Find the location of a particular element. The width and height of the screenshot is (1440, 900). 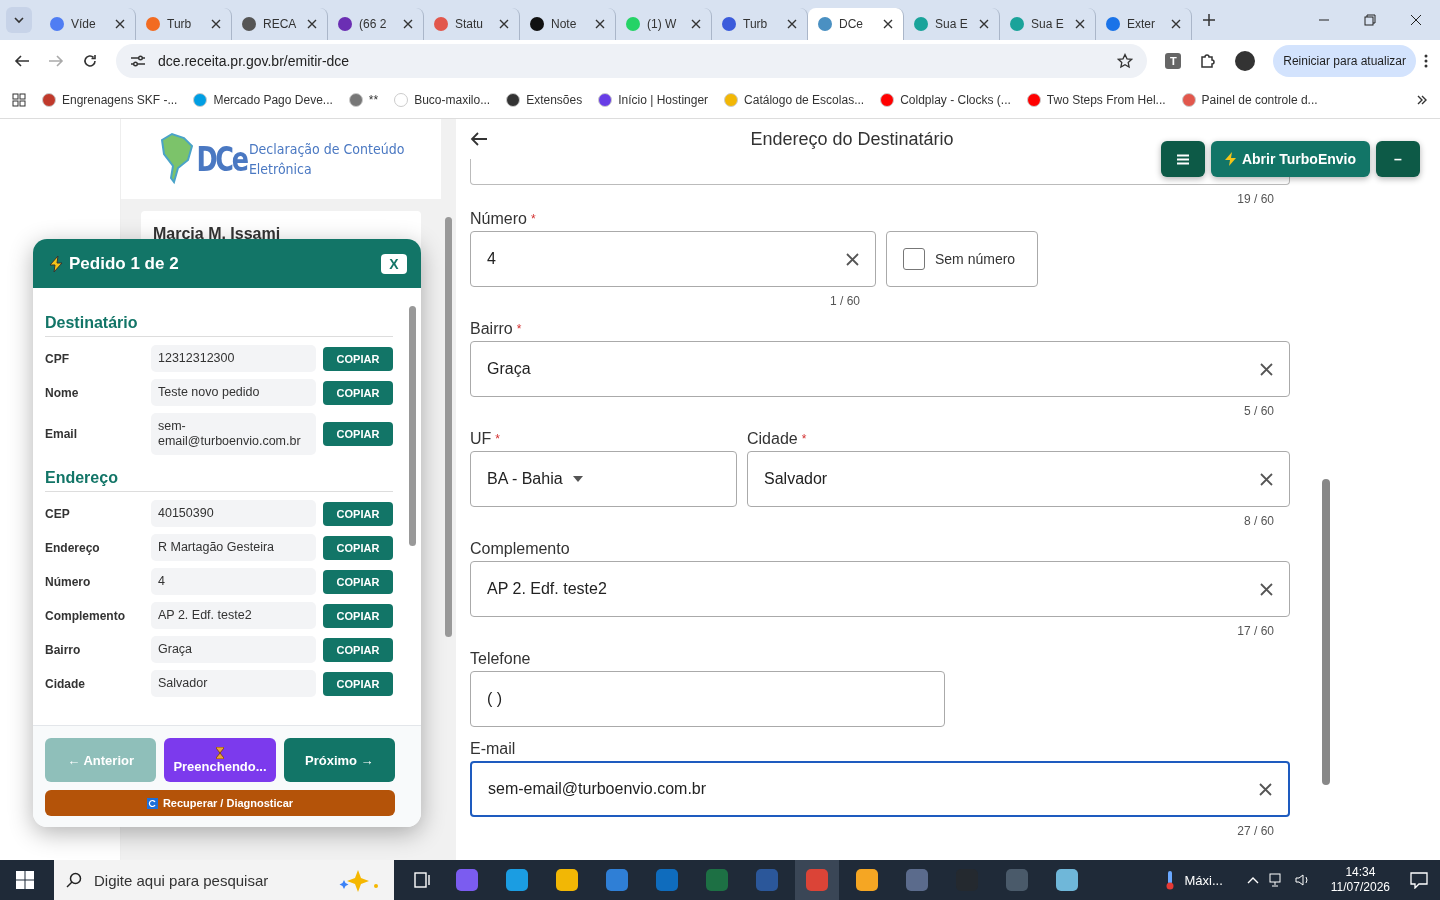

puzzle-icon is located at coordinates (1208, 61).